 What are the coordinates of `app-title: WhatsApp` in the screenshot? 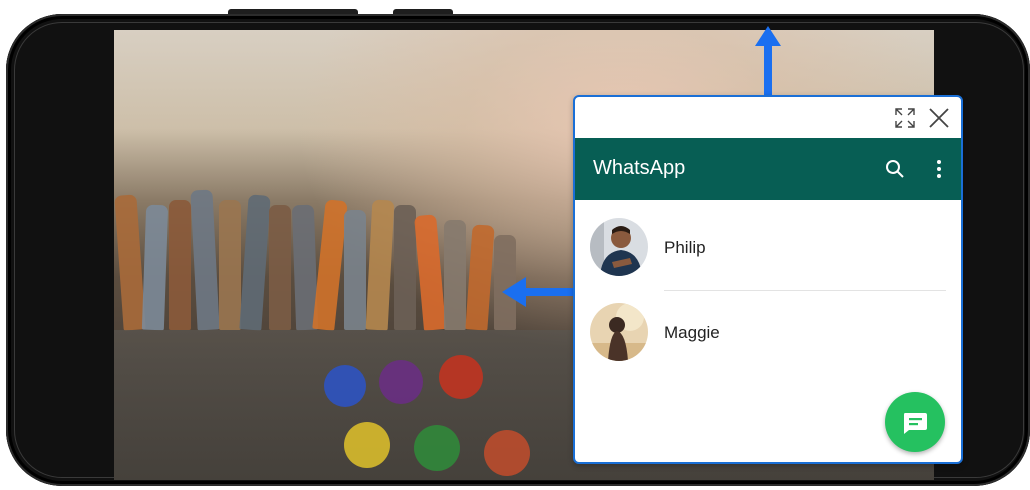 It's located at (639, 168).